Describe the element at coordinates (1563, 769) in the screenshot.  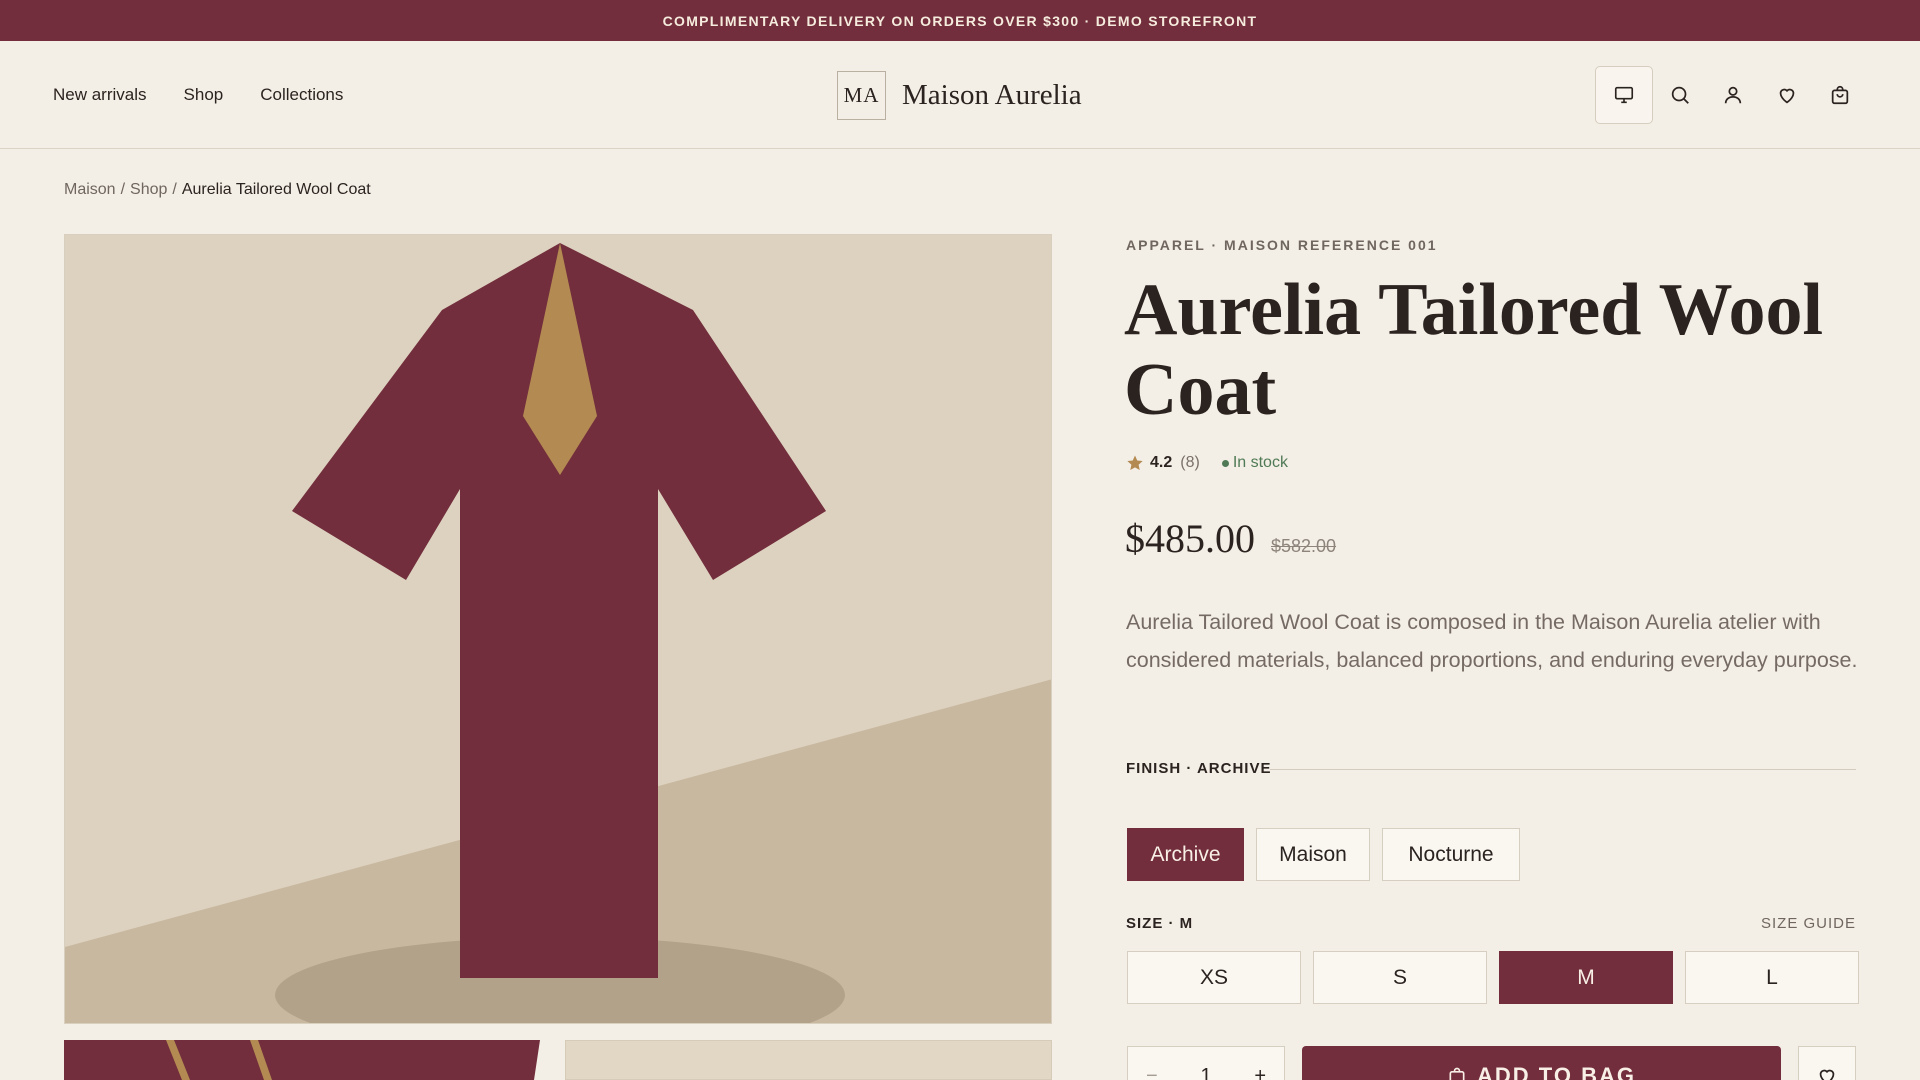
I see `finish-divider` at that location.